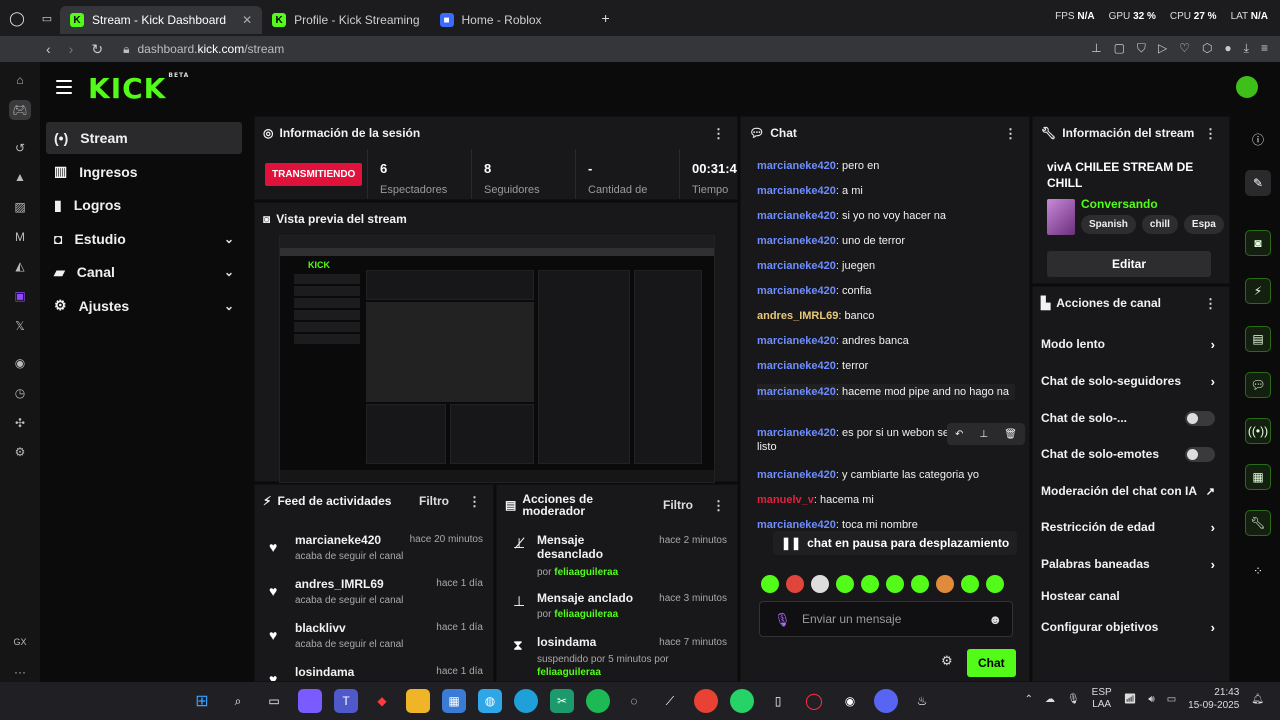 Image resolution: width=1280 pixels, height=720 pixels. What do you see at coordinates (1128, 527) in the screenshot?
I see `action-age-restriction: Restricción de edad ›` at bounding box center [1128, 527].